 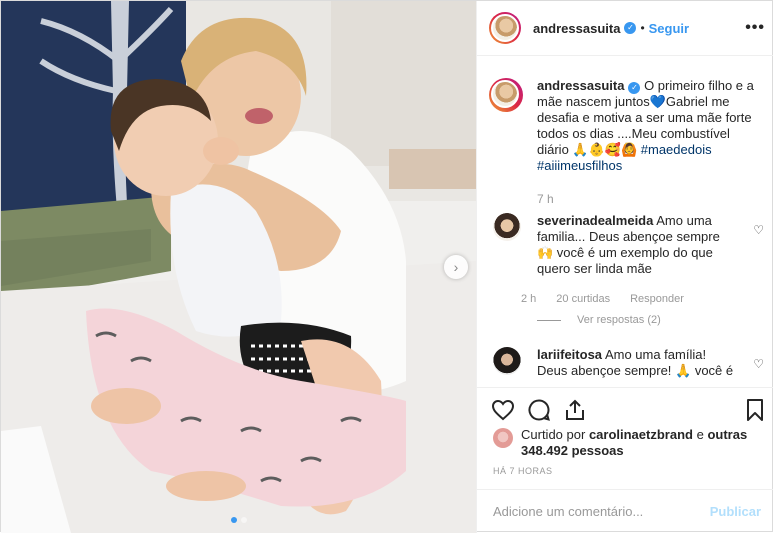 I want to click on avatar, so click(x=505, y=28).